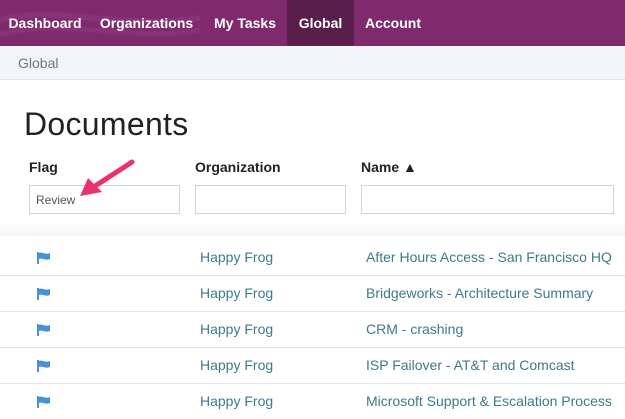 This screenshot has width=625, height=419. Describe the element at coordinates (245, 23) in the screenshot. I see `nav-my-tasks: My Tasks` at that location.